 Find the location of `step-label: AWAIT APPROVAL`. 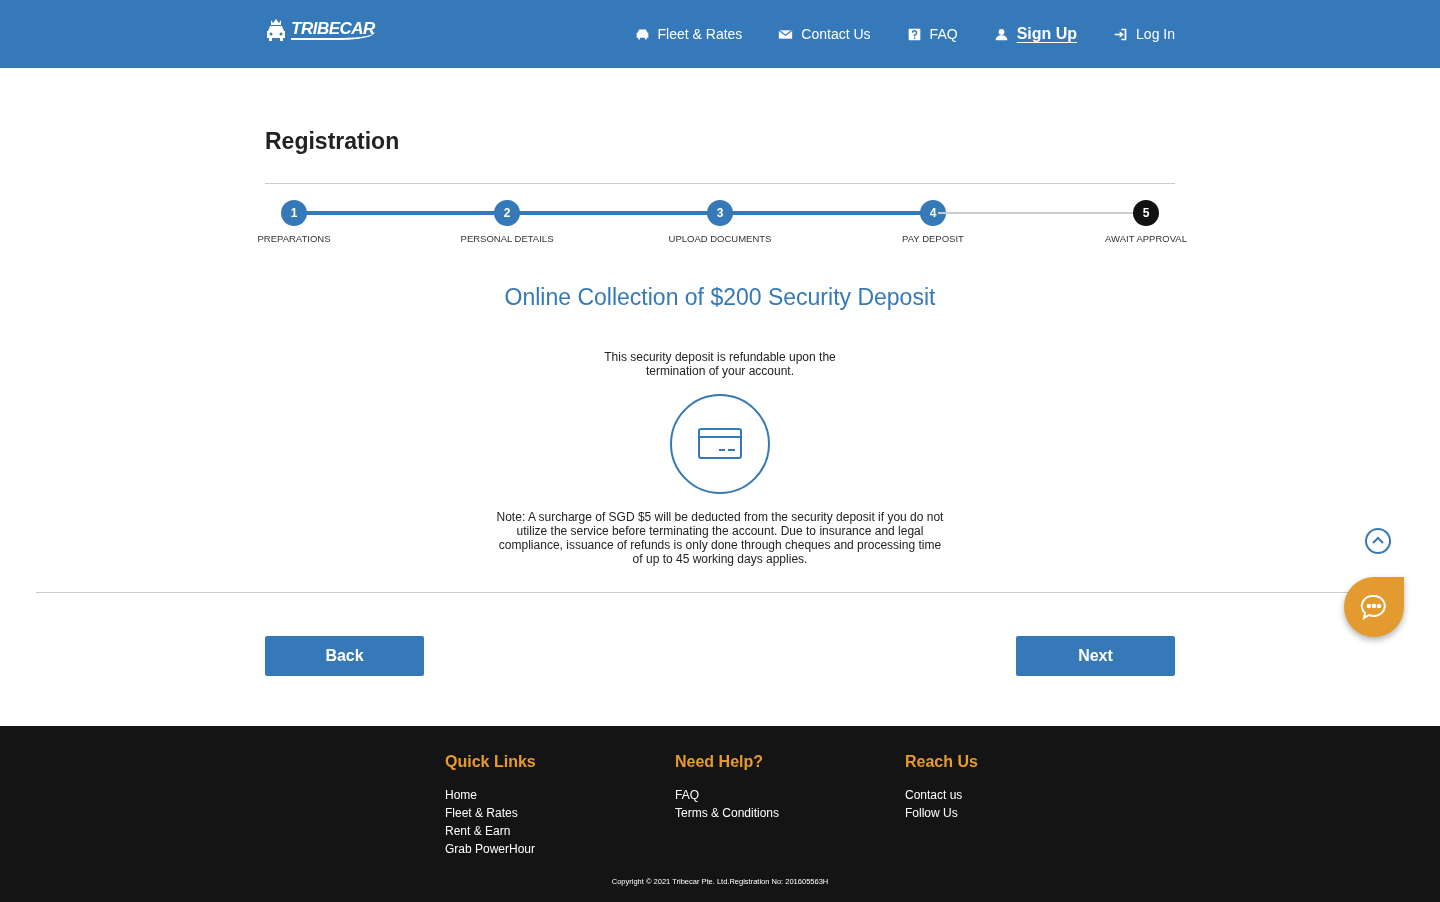

step-label: AWAIT APPROVAL is located at coordinates (1146, 238).